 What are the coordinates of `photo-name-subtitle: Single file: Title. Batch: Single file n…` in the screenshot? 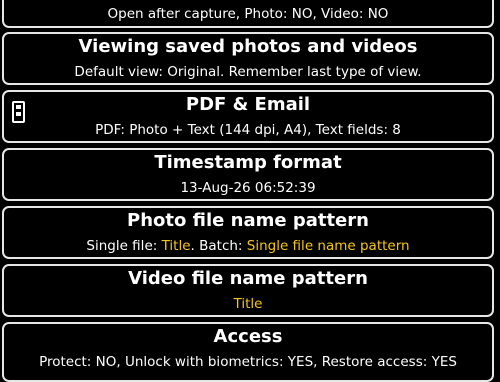 It's located at (248, 246).